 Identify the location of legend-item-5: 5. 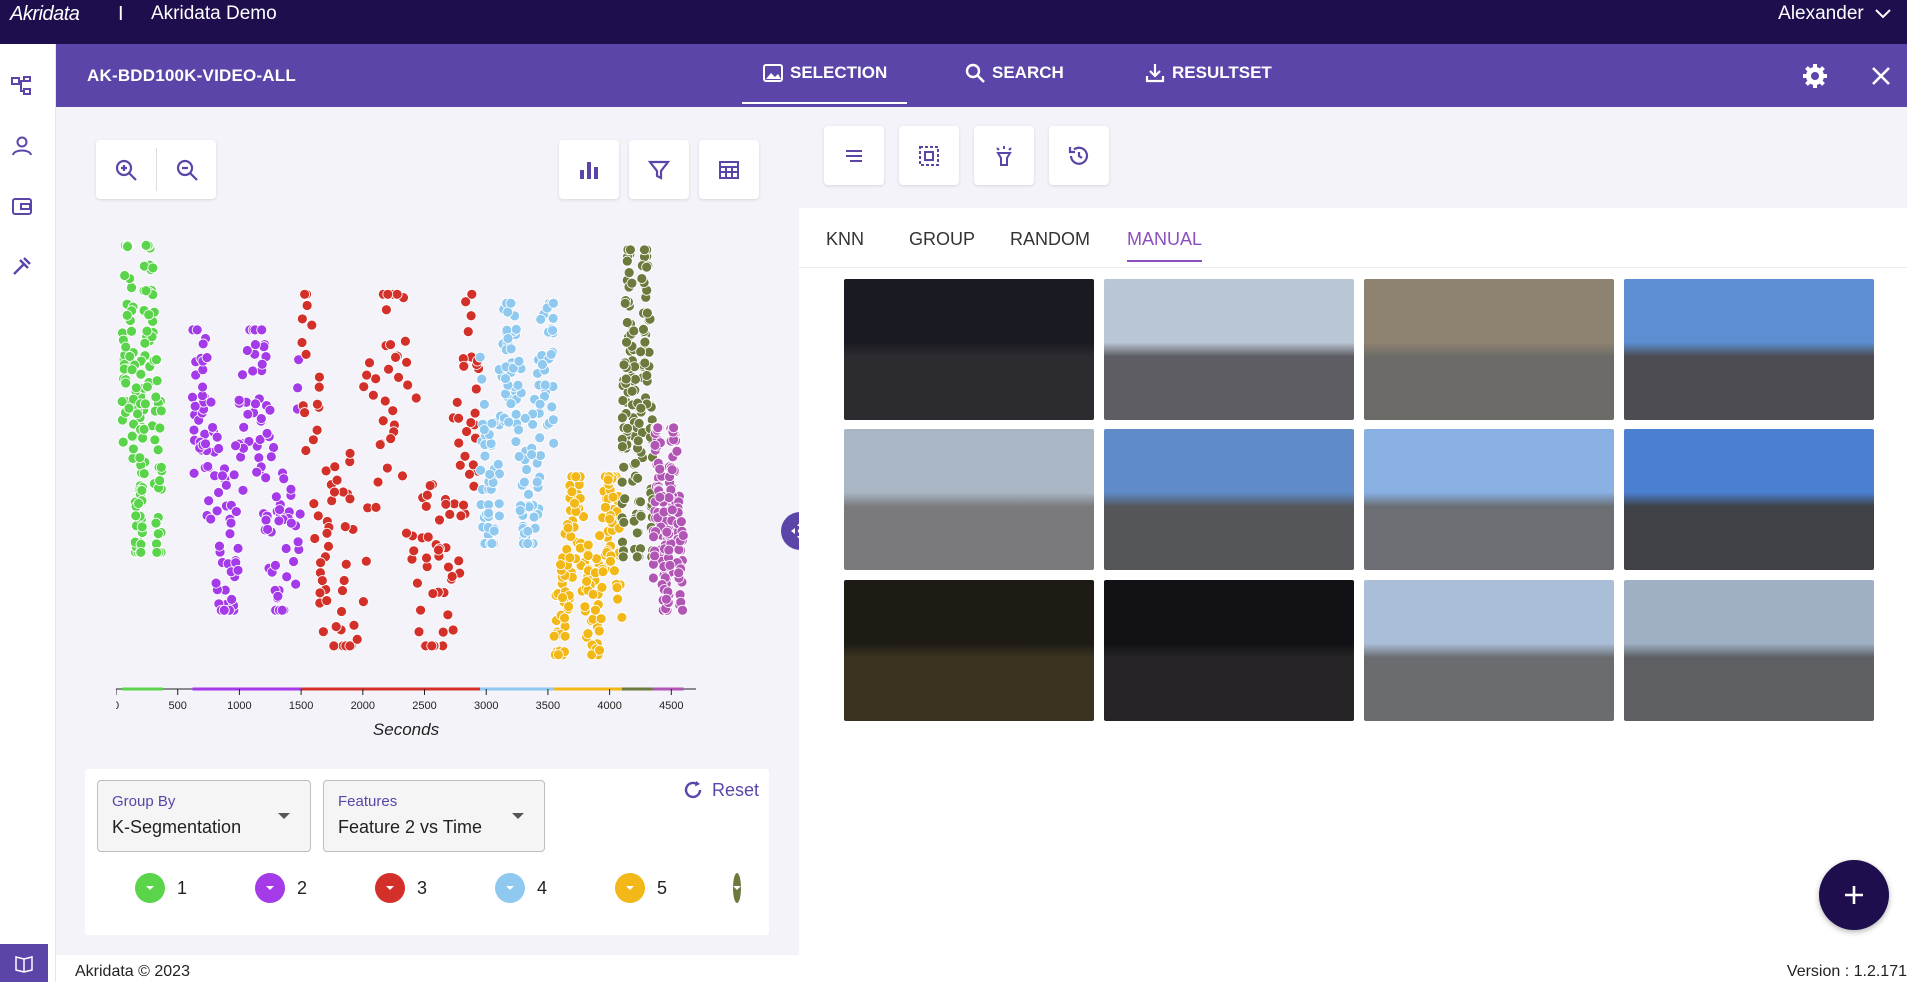
(641, 888).